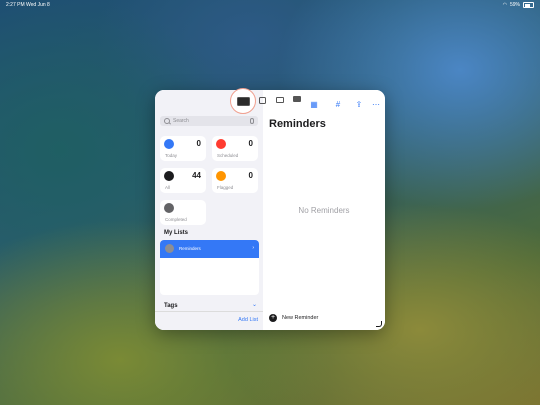  What do you see at coordinates (171, 306) in the screenshot?
I see `tags-heading: Tags` at bounding box center [171, 306].